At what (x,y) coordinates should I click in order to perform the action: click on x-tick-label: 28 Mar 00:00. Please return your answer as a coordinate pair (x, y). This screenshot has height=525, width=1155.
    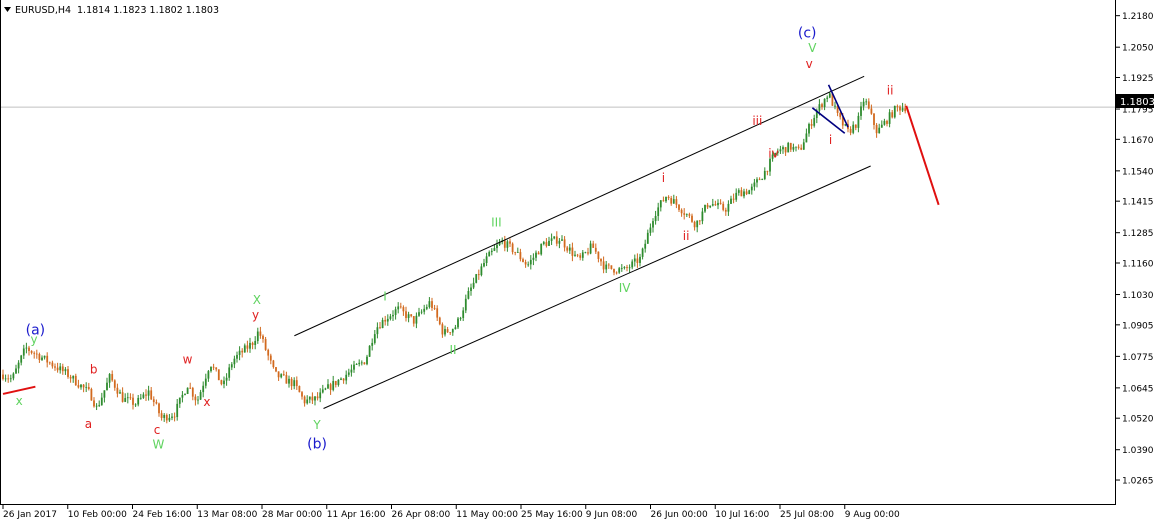
    Looking at the image, I should click on (292, 515).